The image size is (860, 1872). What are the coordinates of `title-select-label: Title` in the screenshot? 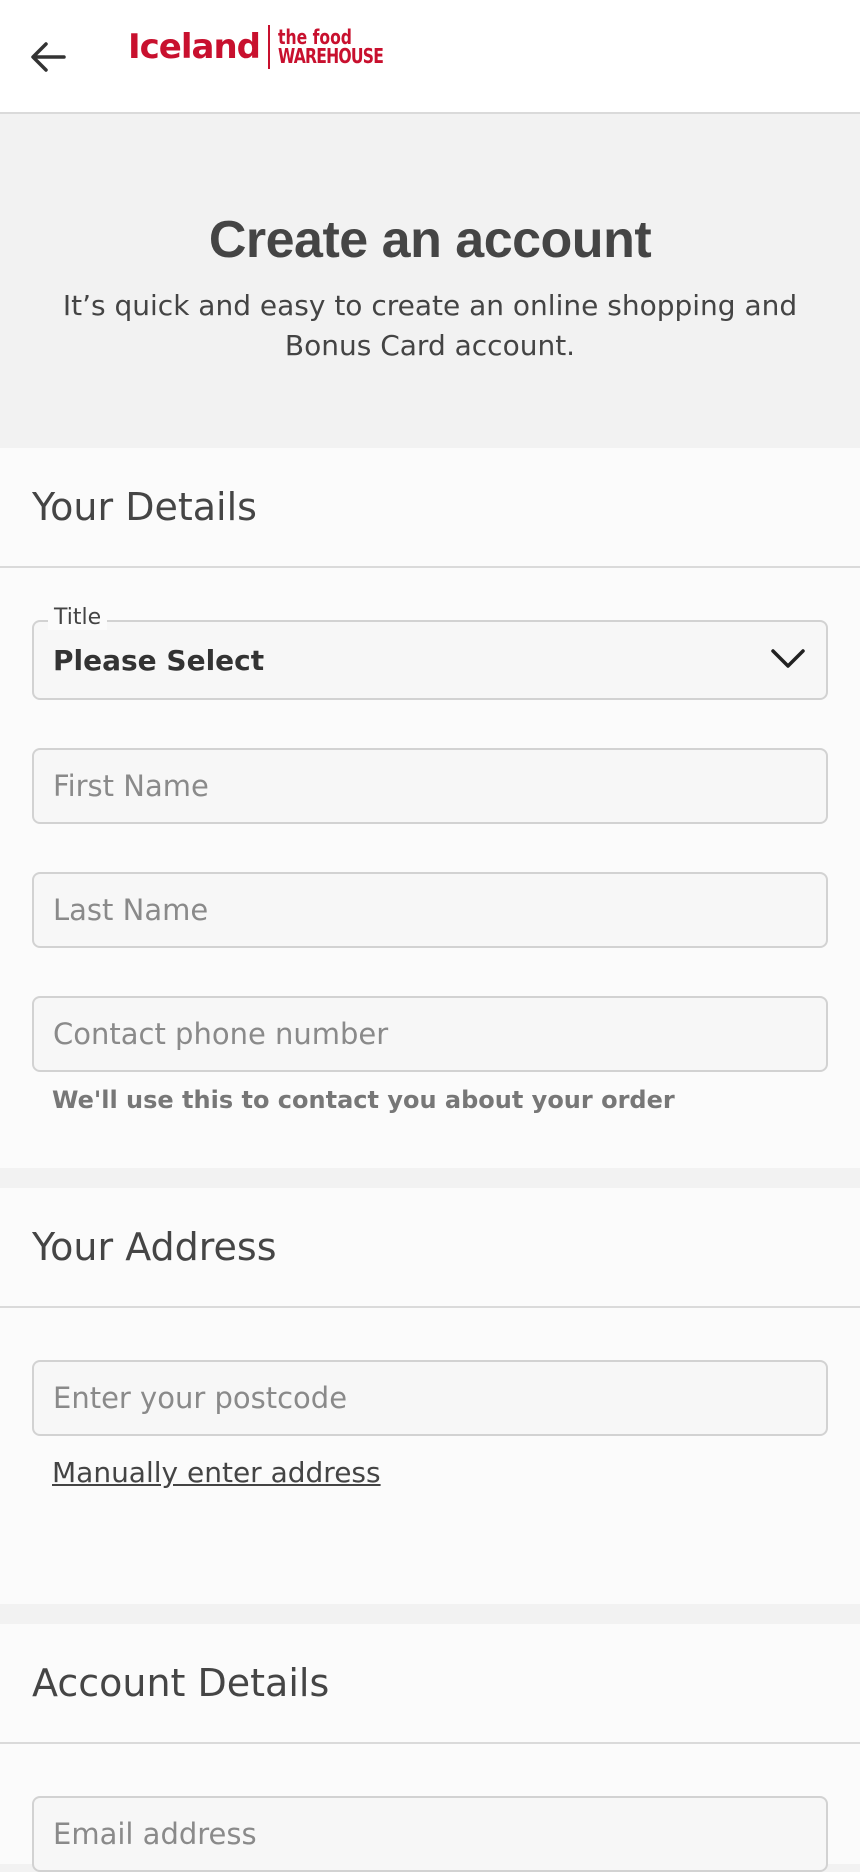 It's located at (78, 617).